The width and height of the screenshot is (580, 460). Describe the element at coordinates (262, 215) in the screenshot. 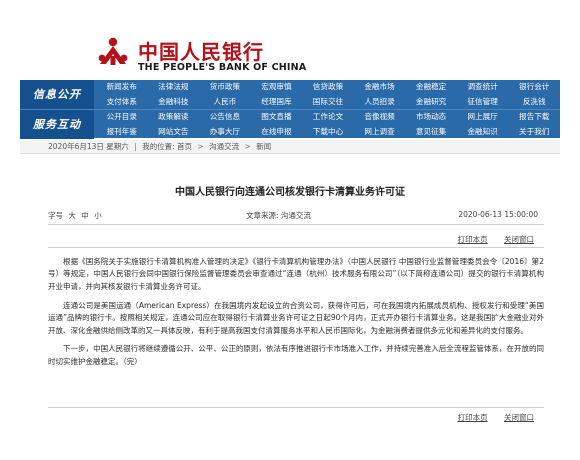

I see `source-label: 文章来源:` at that location.